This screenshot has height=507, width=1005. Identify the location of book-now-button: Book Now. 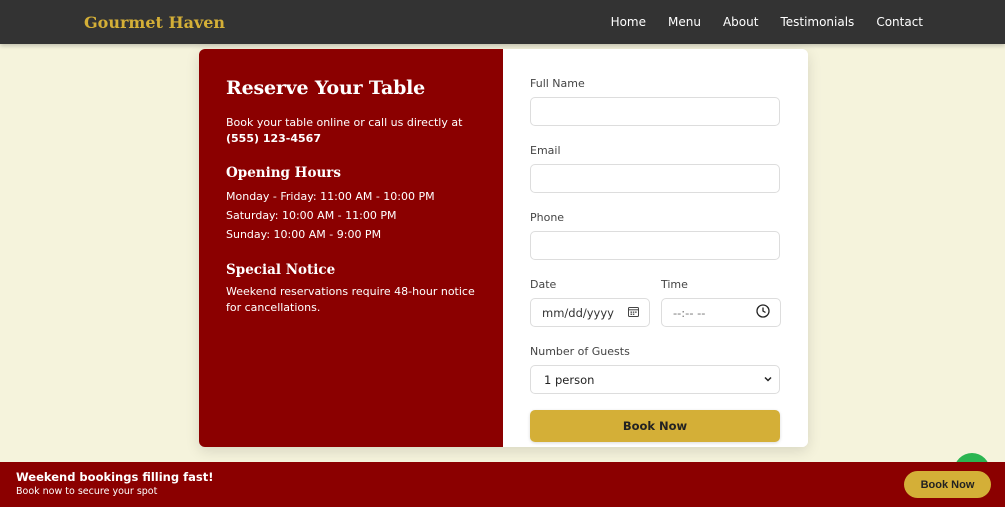
(655, 426).